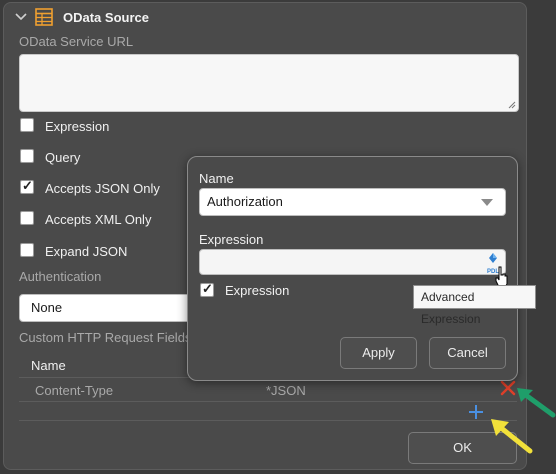 The width and height of the screenshot is (556, 474). Describe the element at coordinates (105, 337) in the screenshot. I see `custom-fields-label: Custom HTTP Request Fields` at that location.